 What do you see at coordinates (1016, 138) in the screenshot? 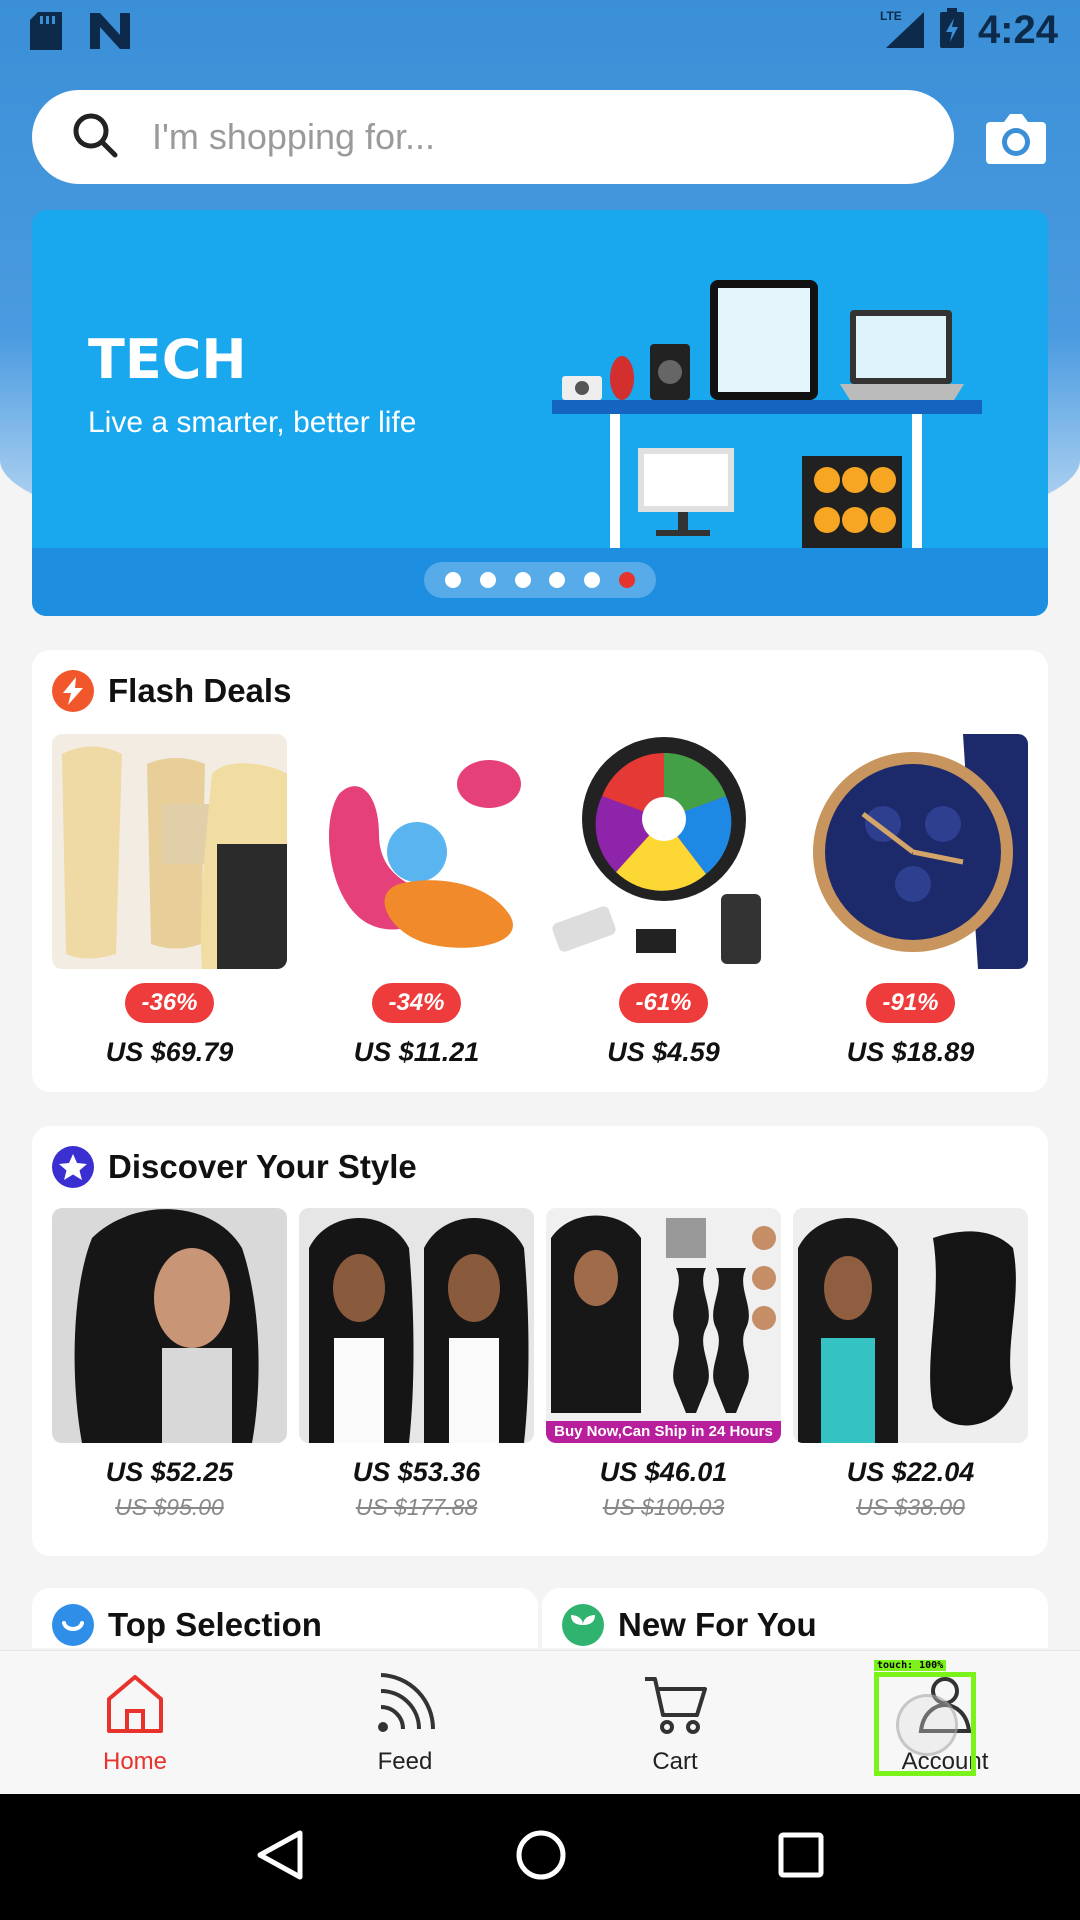
I see `camera-search-icon` at bounding box center [1016, 138].